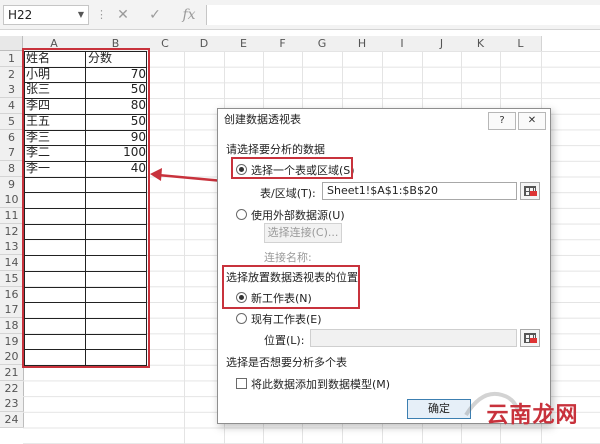 Image resolution: width=600 pixels, height=444 pixels. I want to click on enter-check-icon: ✓, so click(155, 15).